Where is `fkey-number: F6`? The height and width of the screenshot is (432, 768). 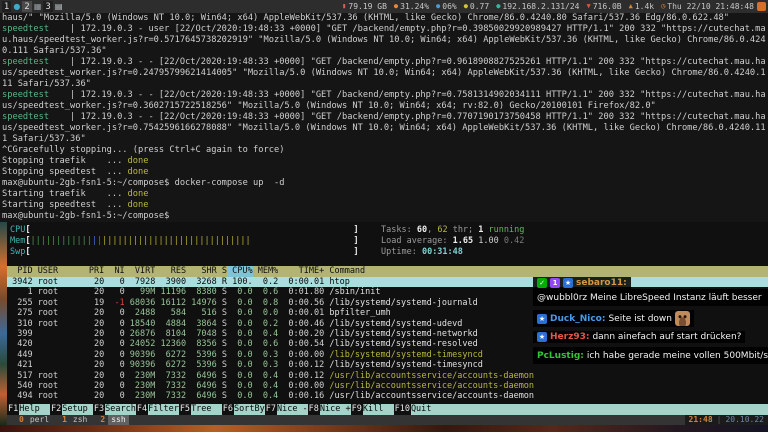 fkey-number: F6 is located at coordinates (228, 409).